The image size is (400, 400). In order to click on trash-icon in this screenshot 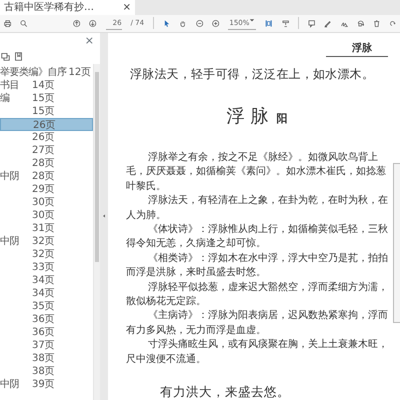, I will do `click(377, 23)`.